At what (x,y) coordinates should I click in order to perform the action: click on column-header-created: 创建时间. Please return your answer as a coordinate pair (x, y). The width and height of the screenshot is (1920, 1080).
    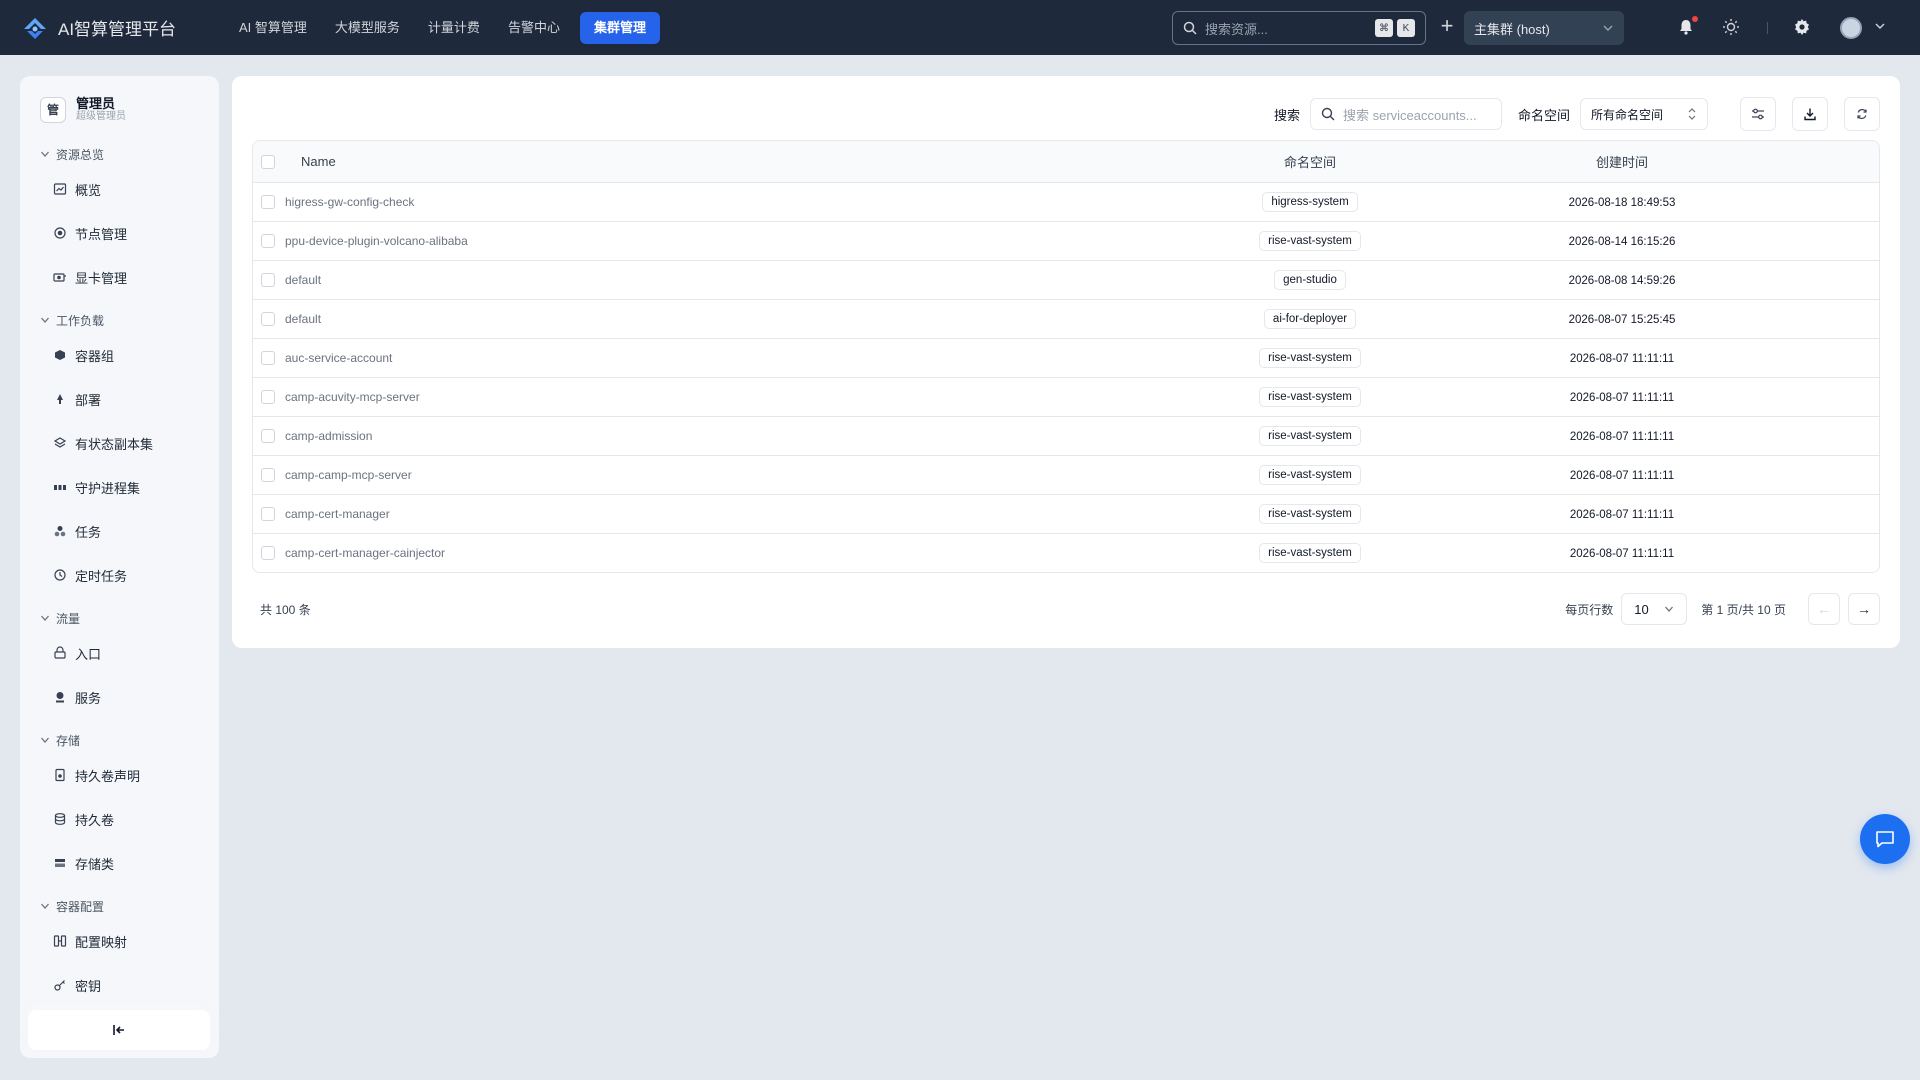
    Looking at the image, I should click on (1657, 162).